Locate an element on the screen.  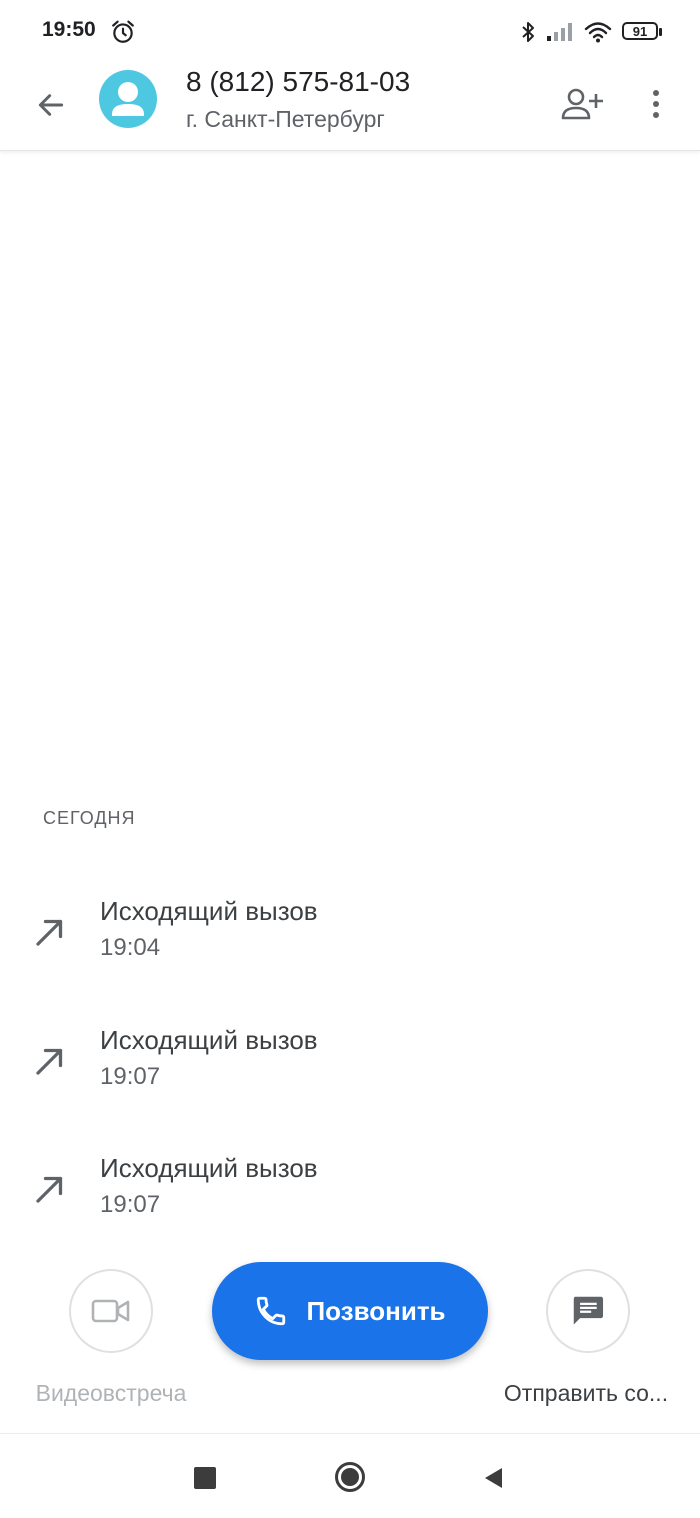
call-button-label: Позвонить is located at coordinates (376, 1310).